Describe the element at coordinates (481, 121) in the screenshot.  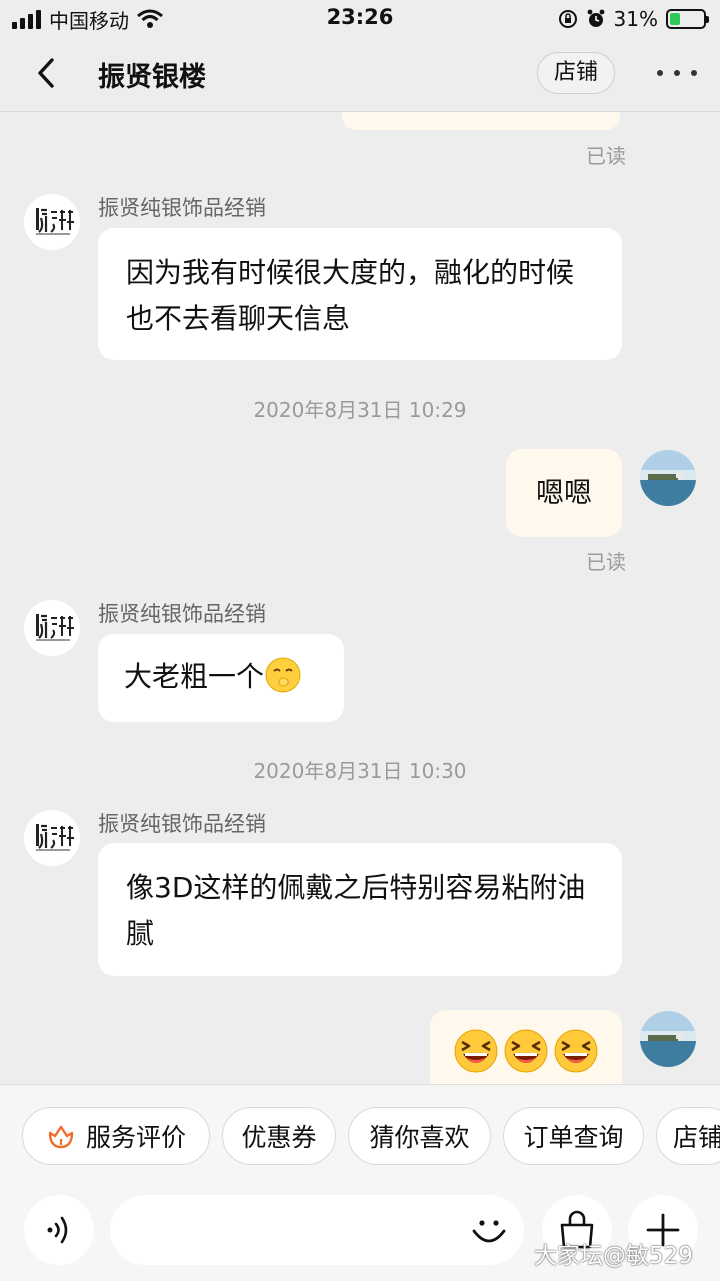
I see `my-message-bubble-partial` at that location.